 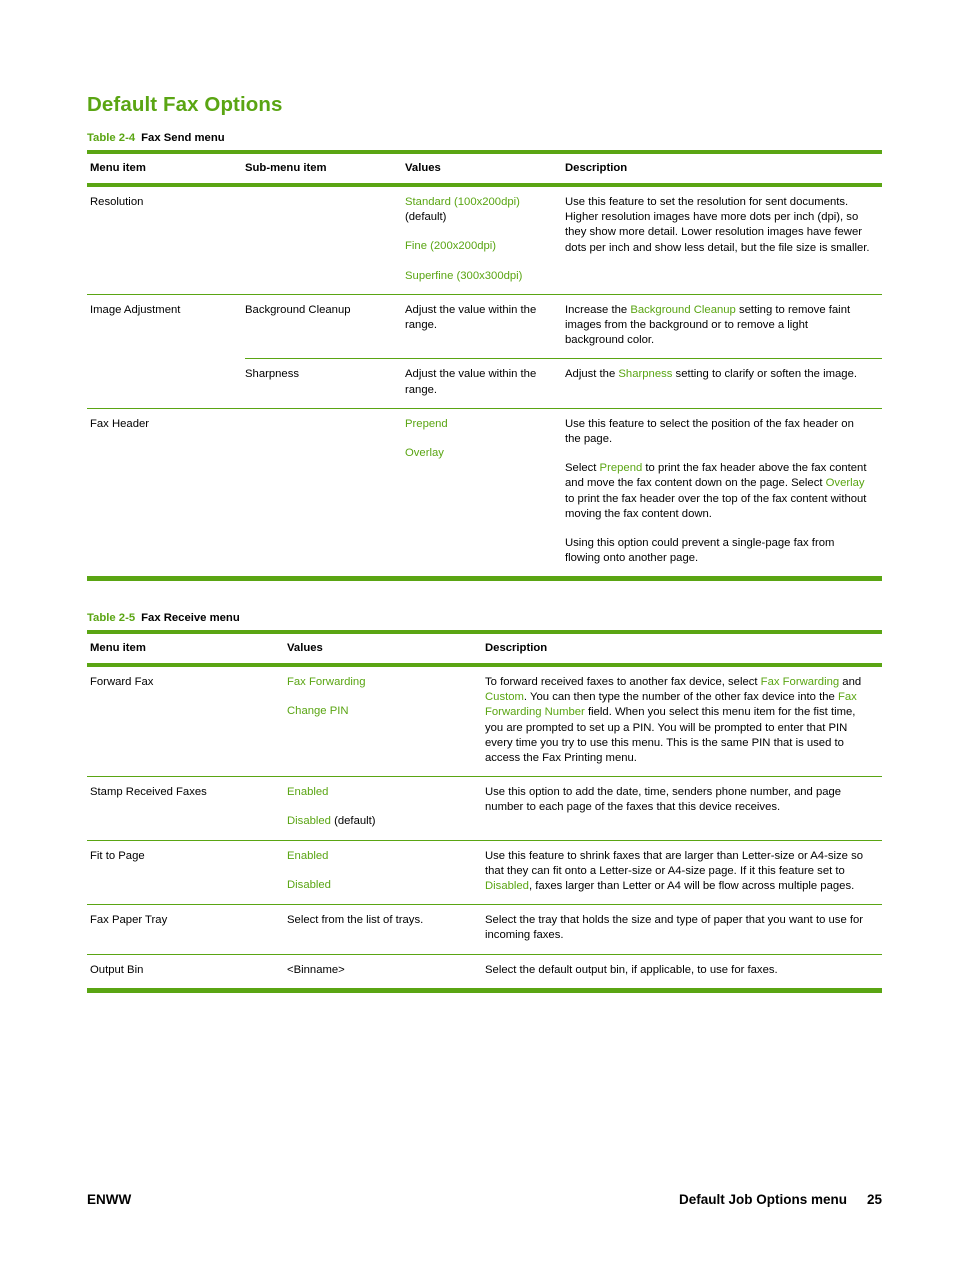 What do you see at coordinates (117, 202) in the screenshot?
I see `cell-menu-item: Resolution` at bounding box center [117, 202].